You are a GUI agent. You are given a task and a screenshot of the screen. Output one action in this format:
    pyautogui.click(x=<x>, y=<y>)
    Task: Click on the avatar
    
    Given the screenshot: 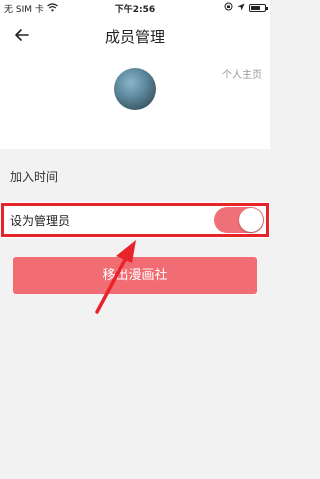 What is the action you would take?
    pyautogui.click(x=135, y=89)
    